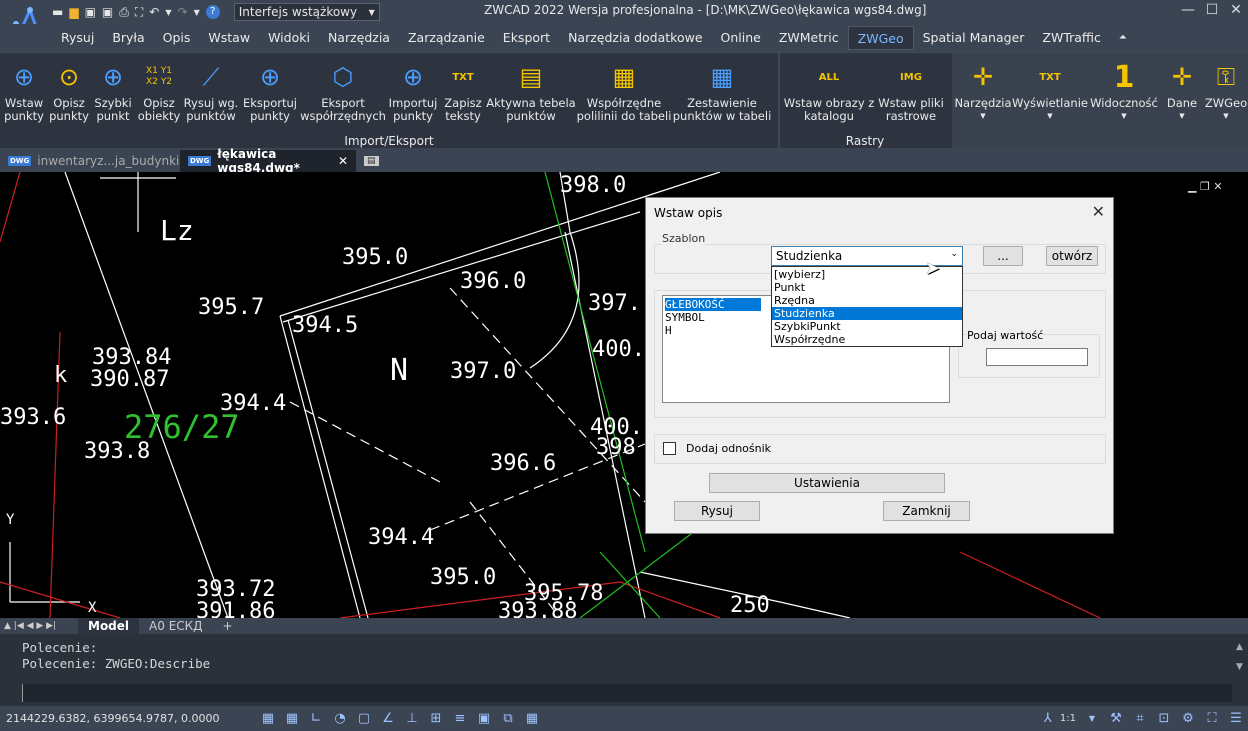  What do you see at coordinates (624, 93) in the screenshot?
I see `wspolrzedne-polilinii-button: ▦ Współrzędne polilinii do tabeli` at bounding box center [624, 93].